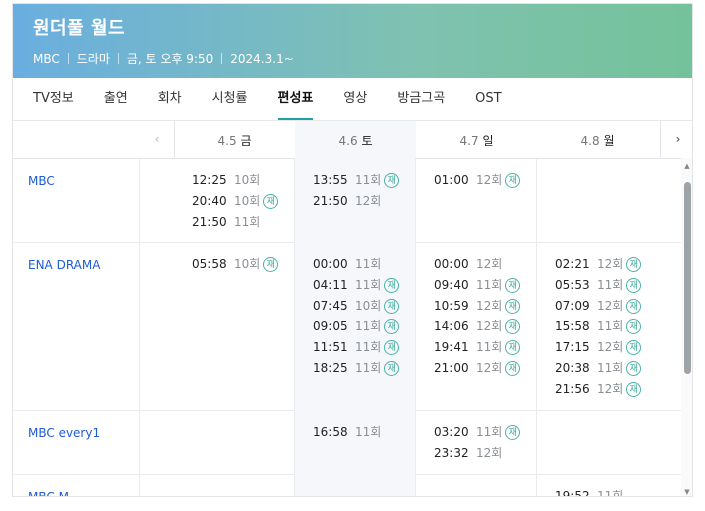 Image resolution: width=705 pixels, height=511 pixels. What do you see at coordinates (116, 99) in the screenshot?
I see `tab-cast: 출연` at bounding box center [116, 99].